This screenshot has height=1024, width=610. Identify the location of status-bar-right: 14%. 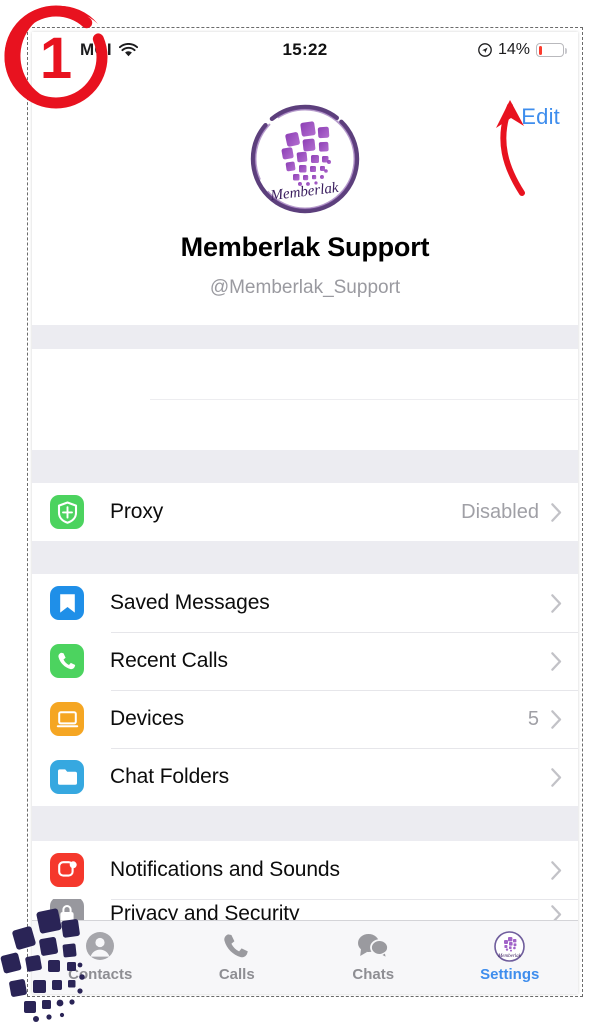
(522, 50).